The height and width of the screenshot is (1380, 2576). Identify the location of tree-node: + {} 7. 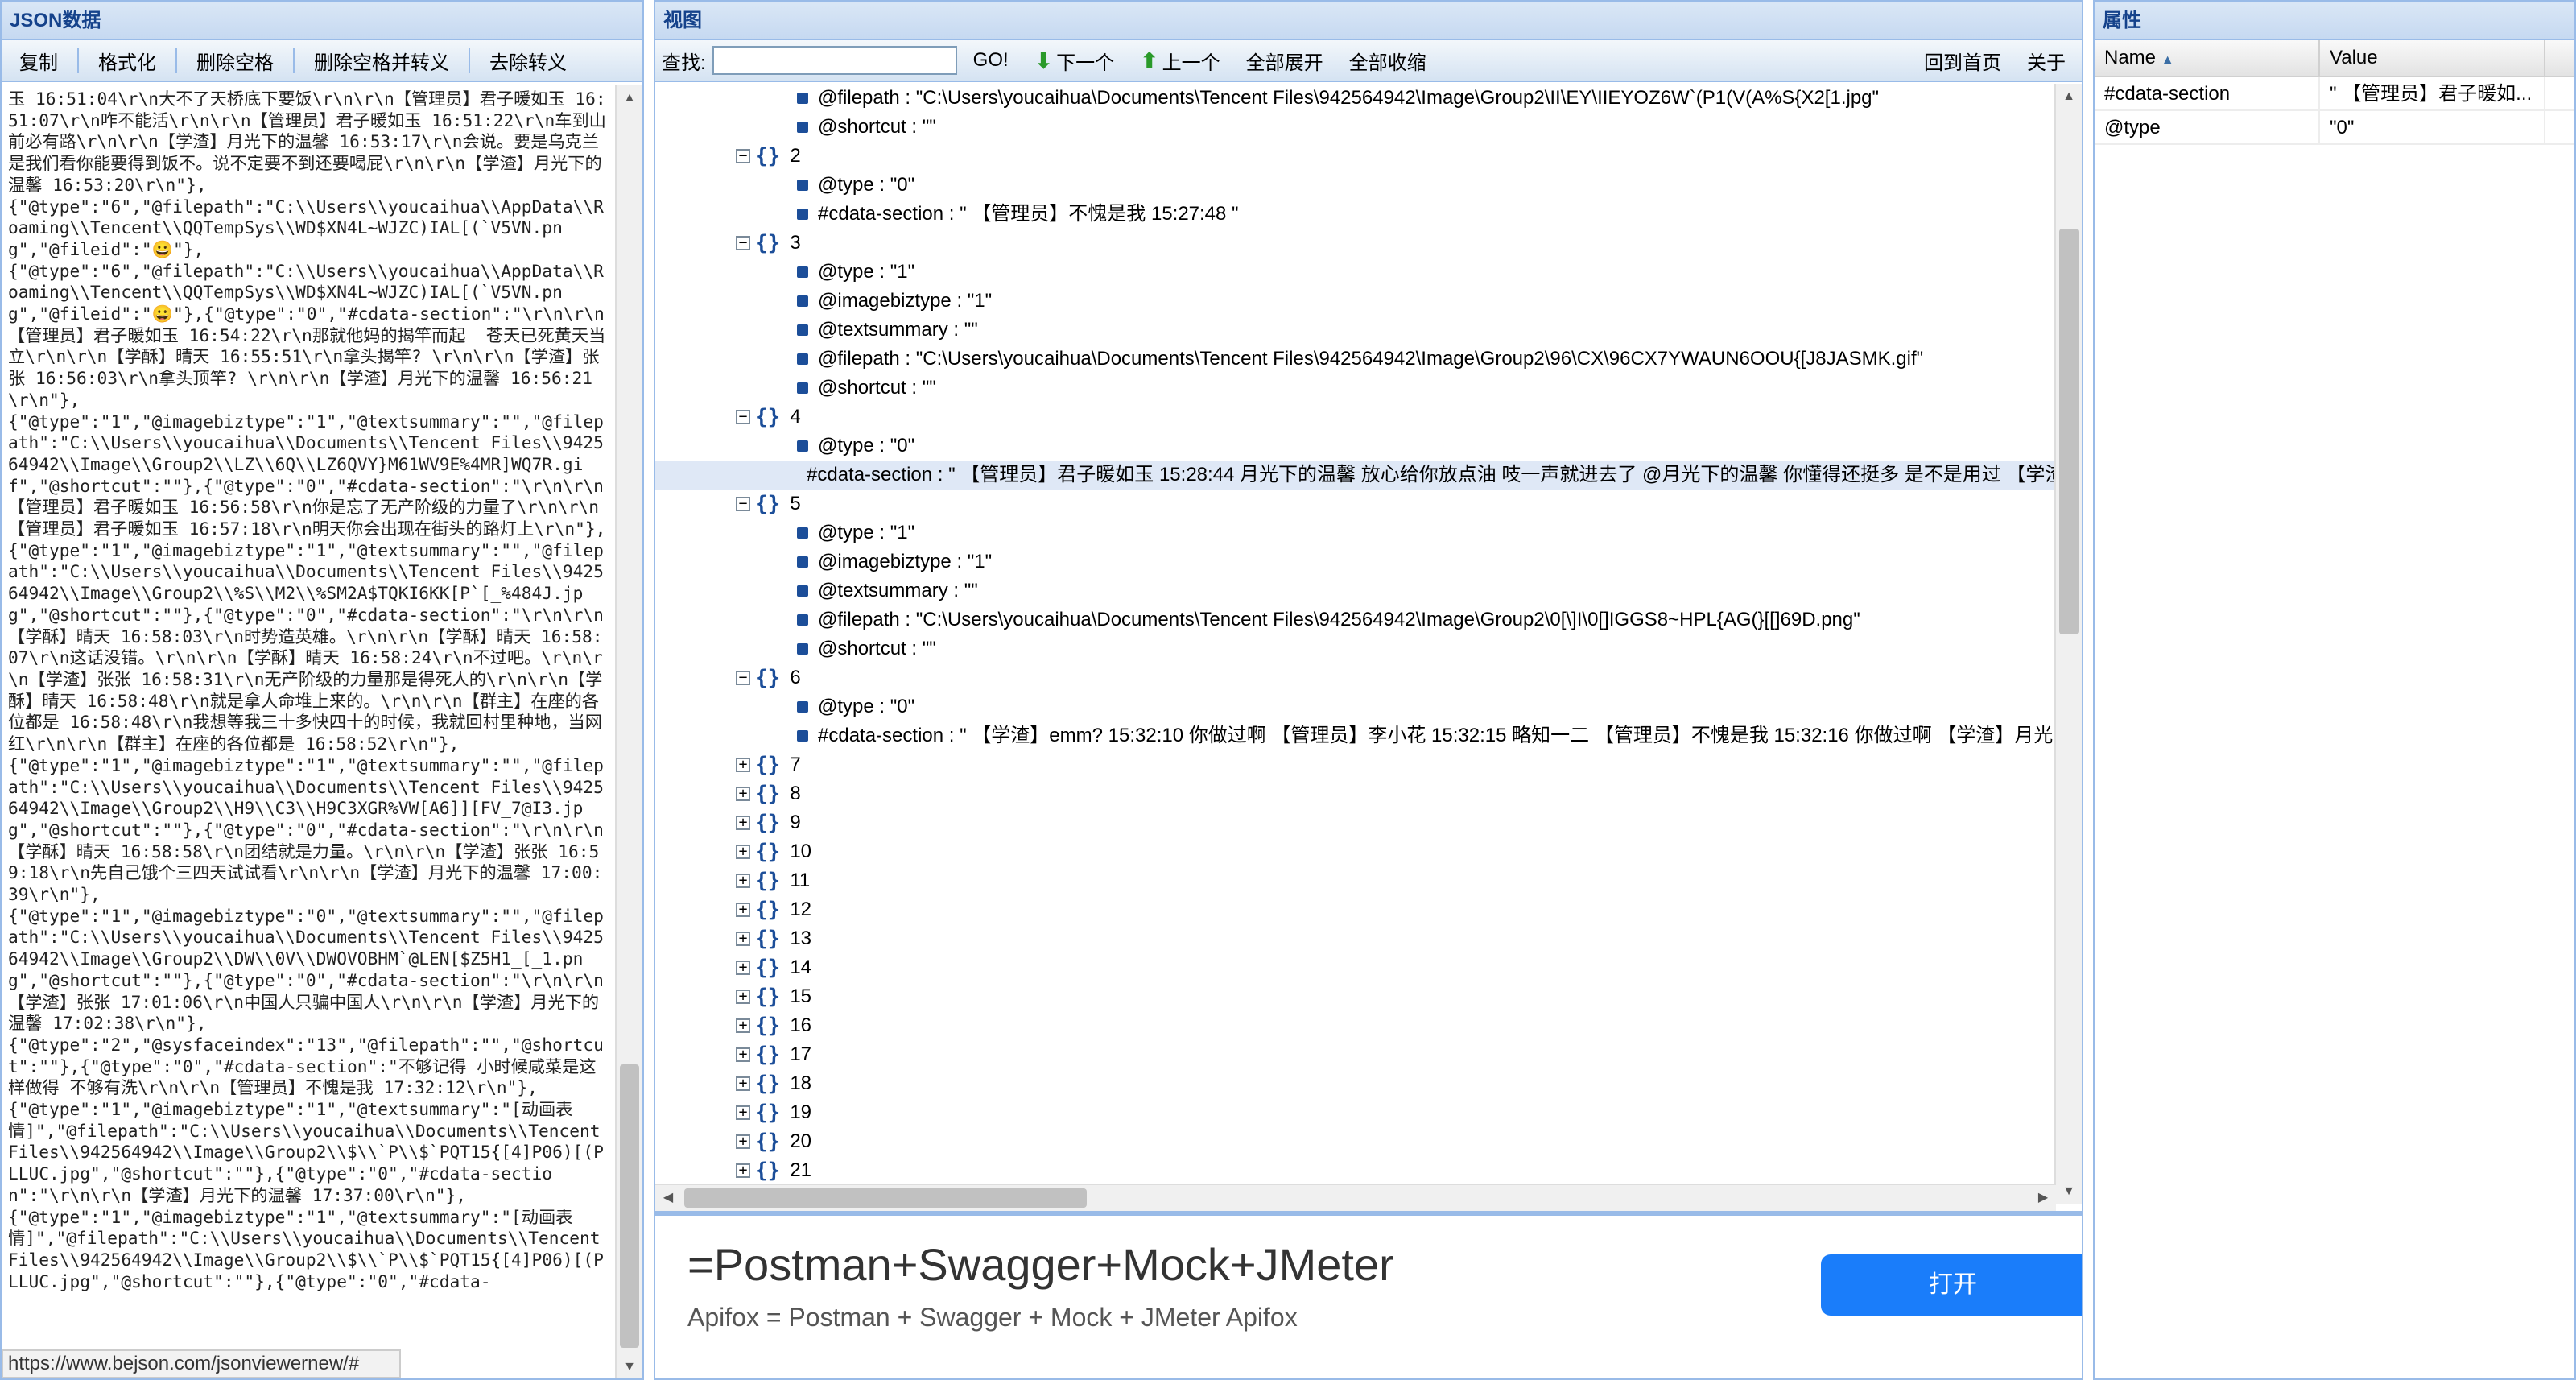
(768, 764).